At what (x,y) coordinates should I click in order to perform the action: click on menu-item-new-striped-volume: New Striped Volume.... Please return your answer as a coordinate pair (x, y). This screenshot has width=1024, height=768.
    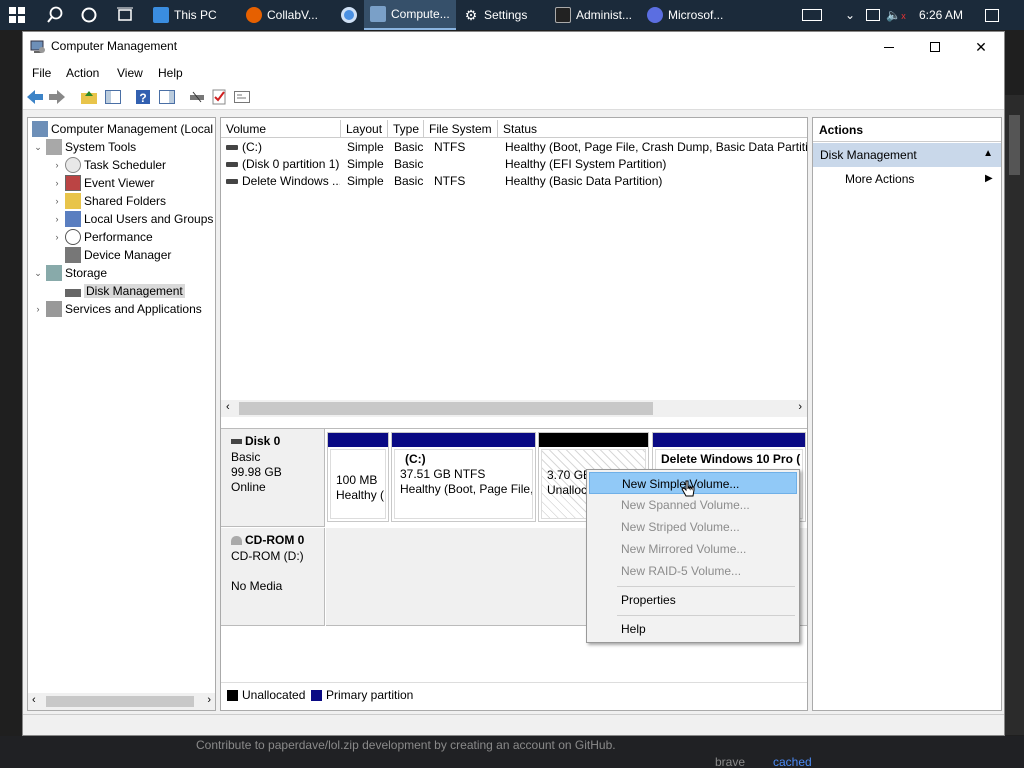
    Looking at the image, I should click on (693, 527).